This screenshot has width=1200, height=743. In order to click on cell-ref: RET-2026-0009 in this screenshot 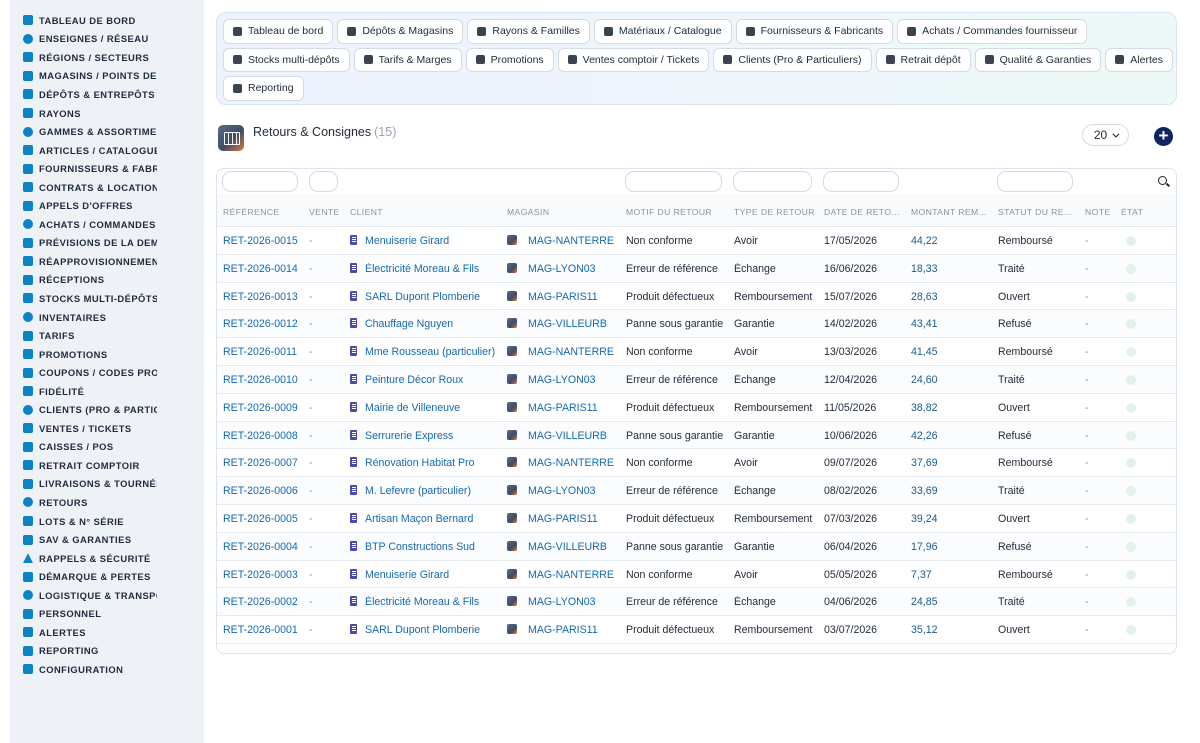, I will do `click(269, 408)`.